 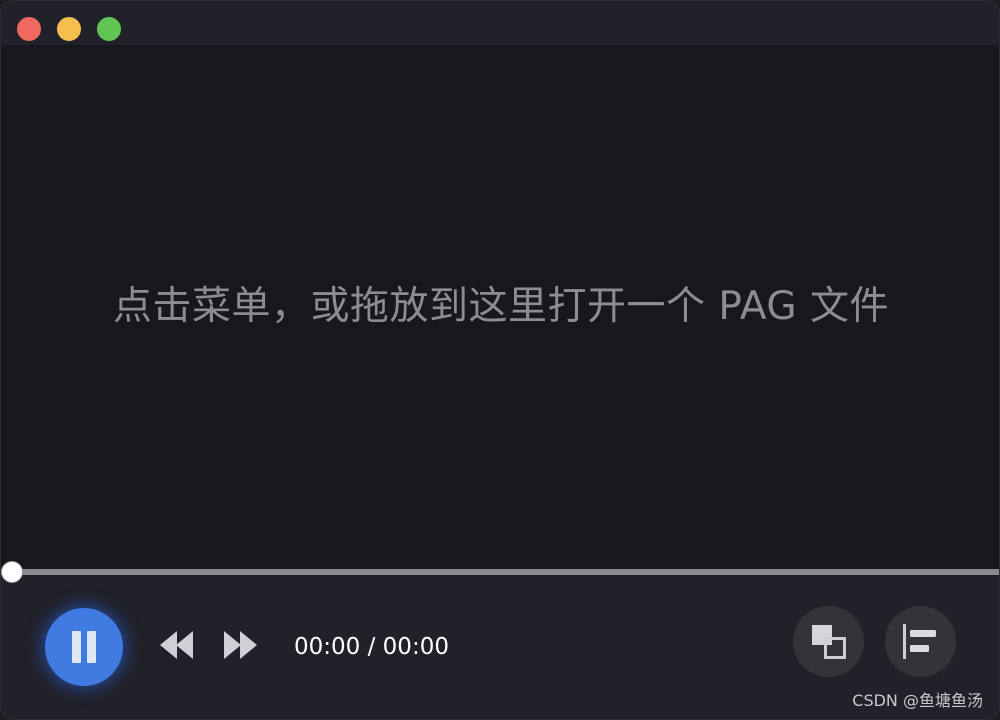 I want to click on layers-button, so click(x=828, y=641).